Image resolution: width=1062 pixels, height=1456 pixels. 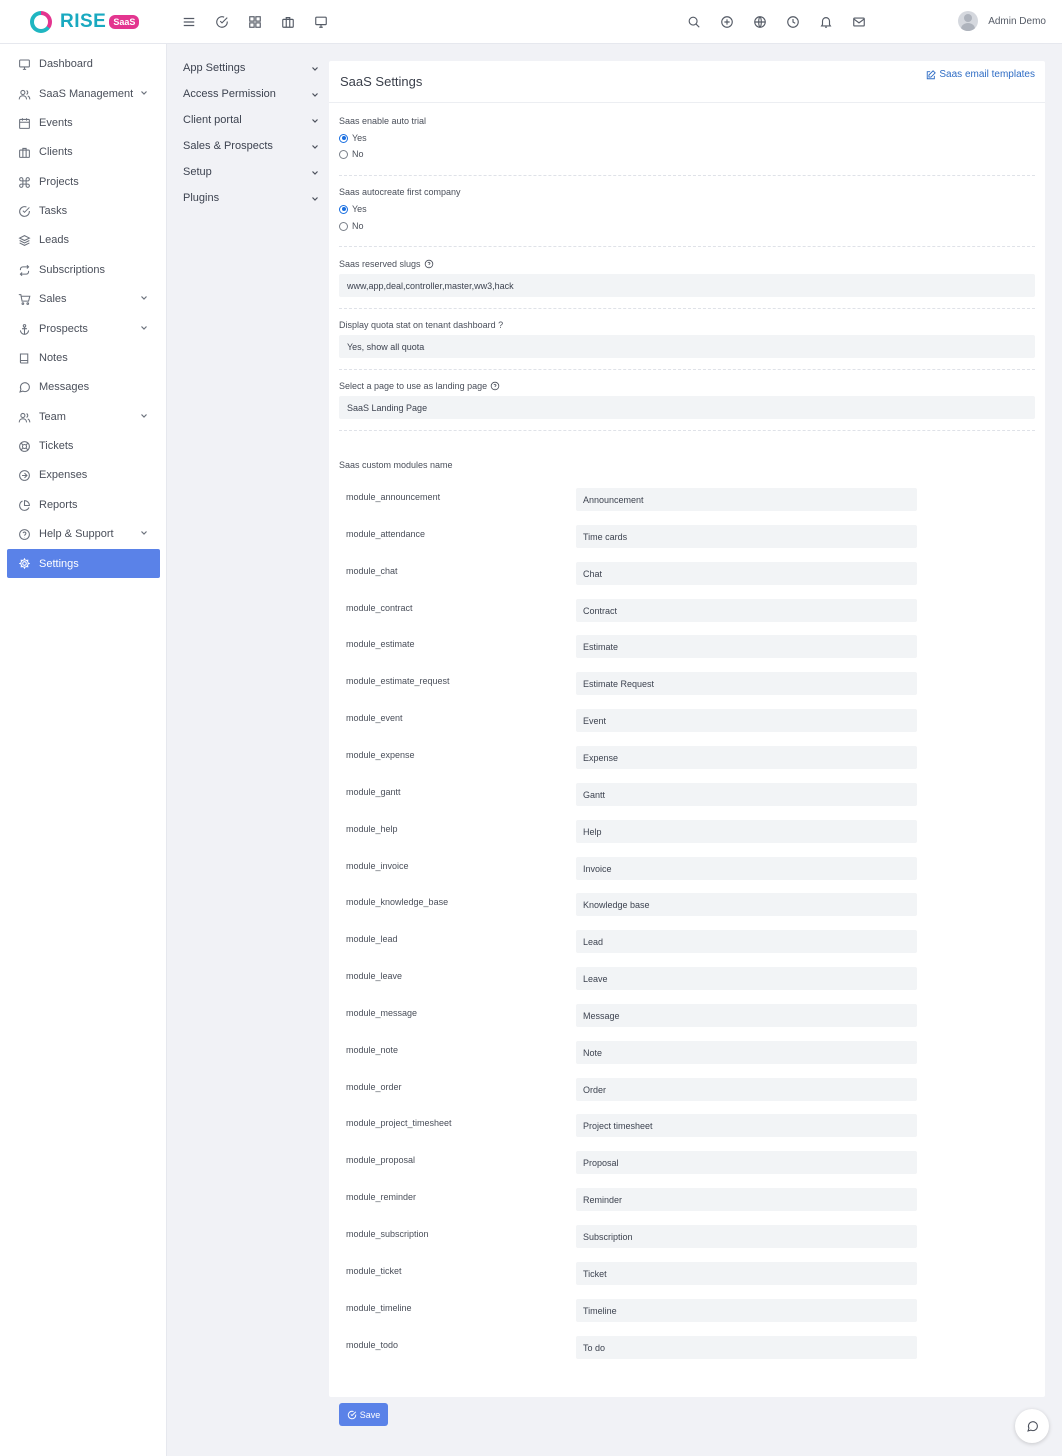 I want to click on module-row: module_announcement Announcement, so click(x=687, y=499).